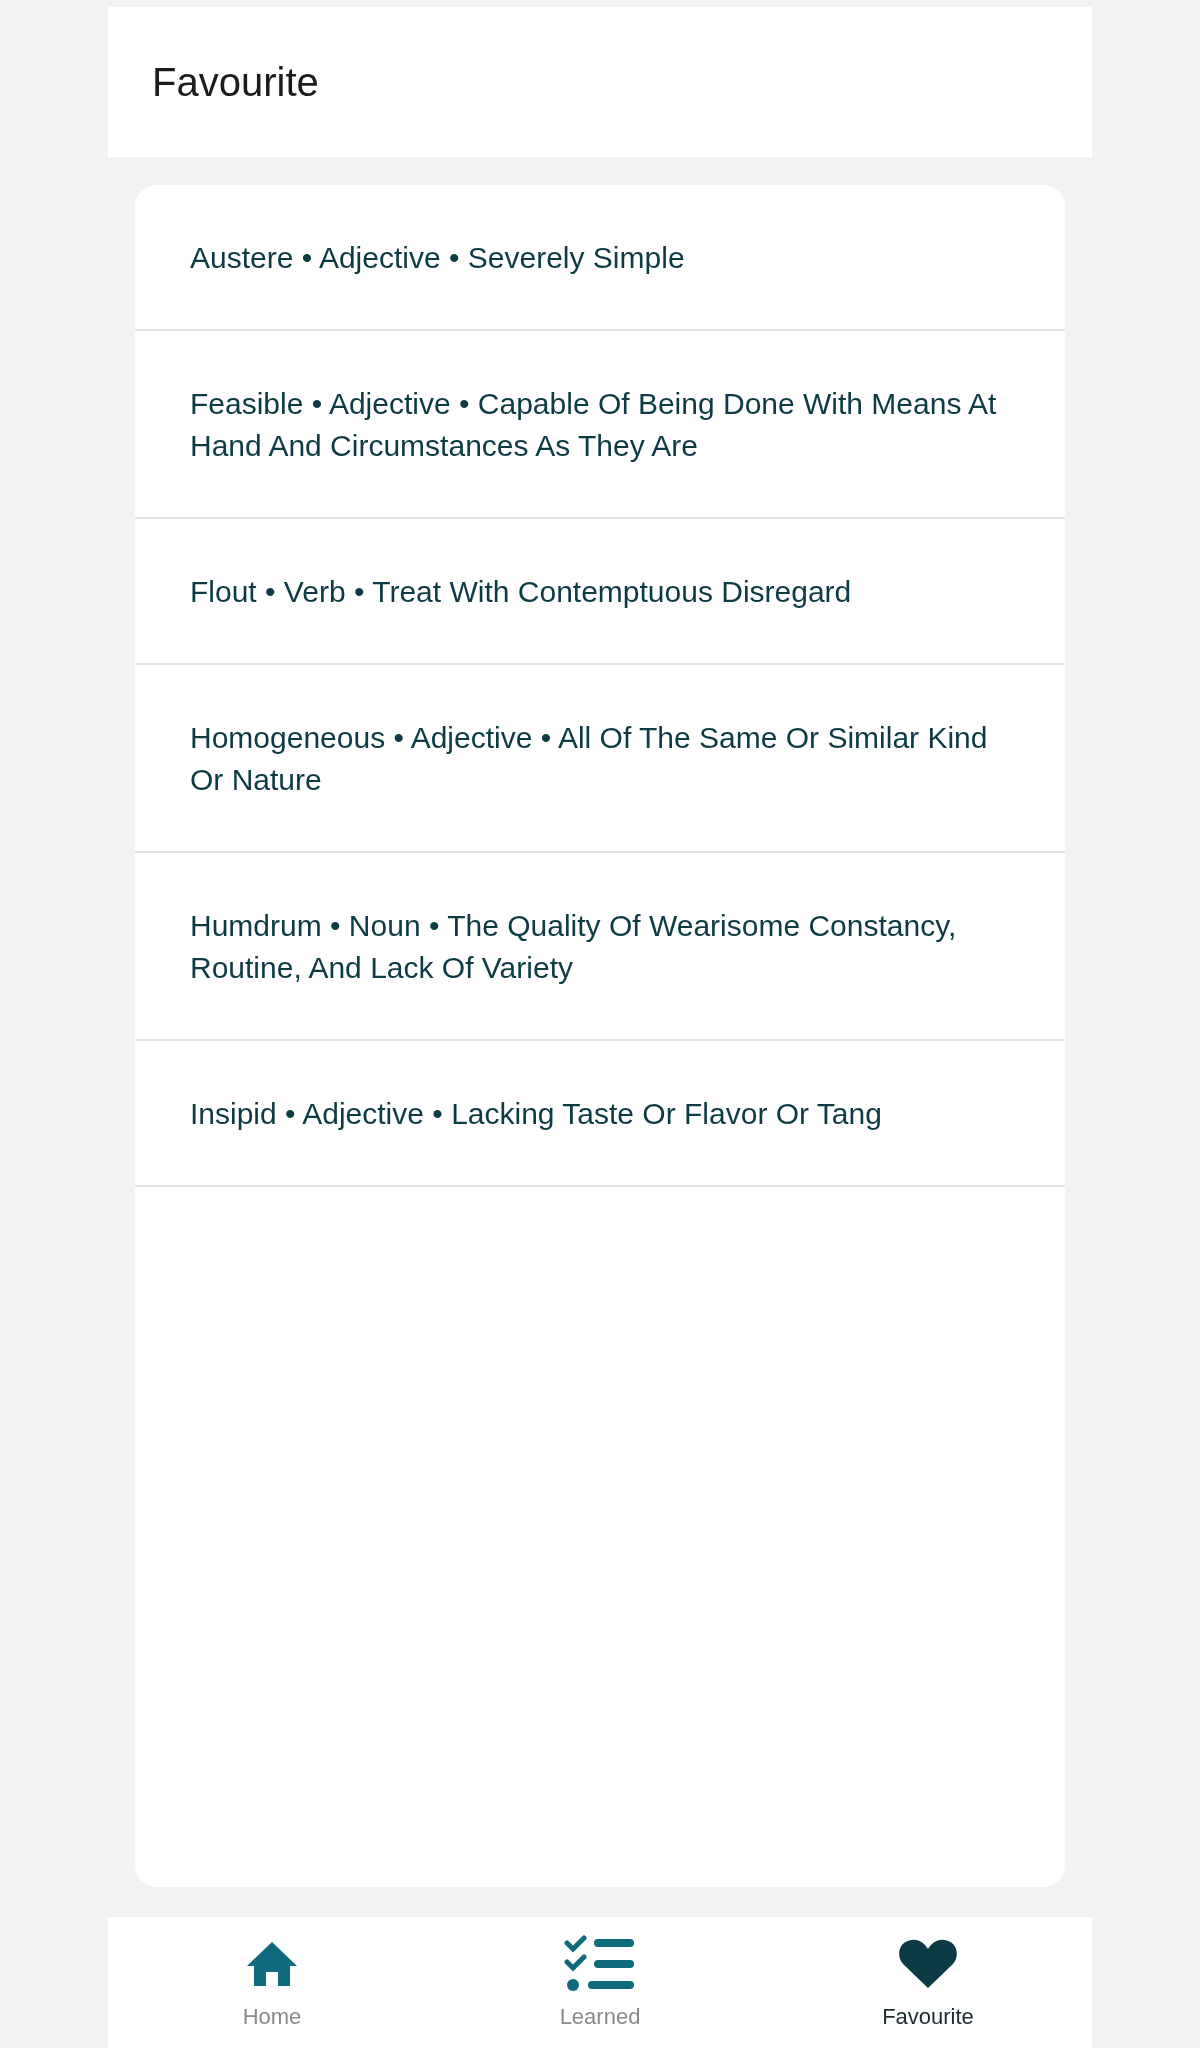 The image size is (1200, 2048). What do you see at coordinates (600, 258) in the screenshot?
I see `word-entry: Austere • Adjective • Severely Simple` at bounding box center [600, 258].